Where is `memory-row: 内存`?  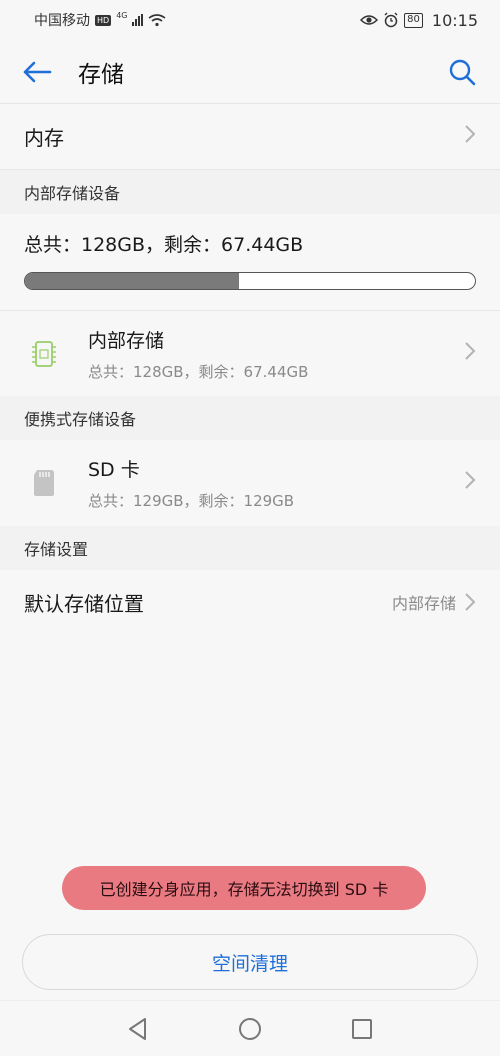
memory-row: 内存 is located at coordinates (250, 137).